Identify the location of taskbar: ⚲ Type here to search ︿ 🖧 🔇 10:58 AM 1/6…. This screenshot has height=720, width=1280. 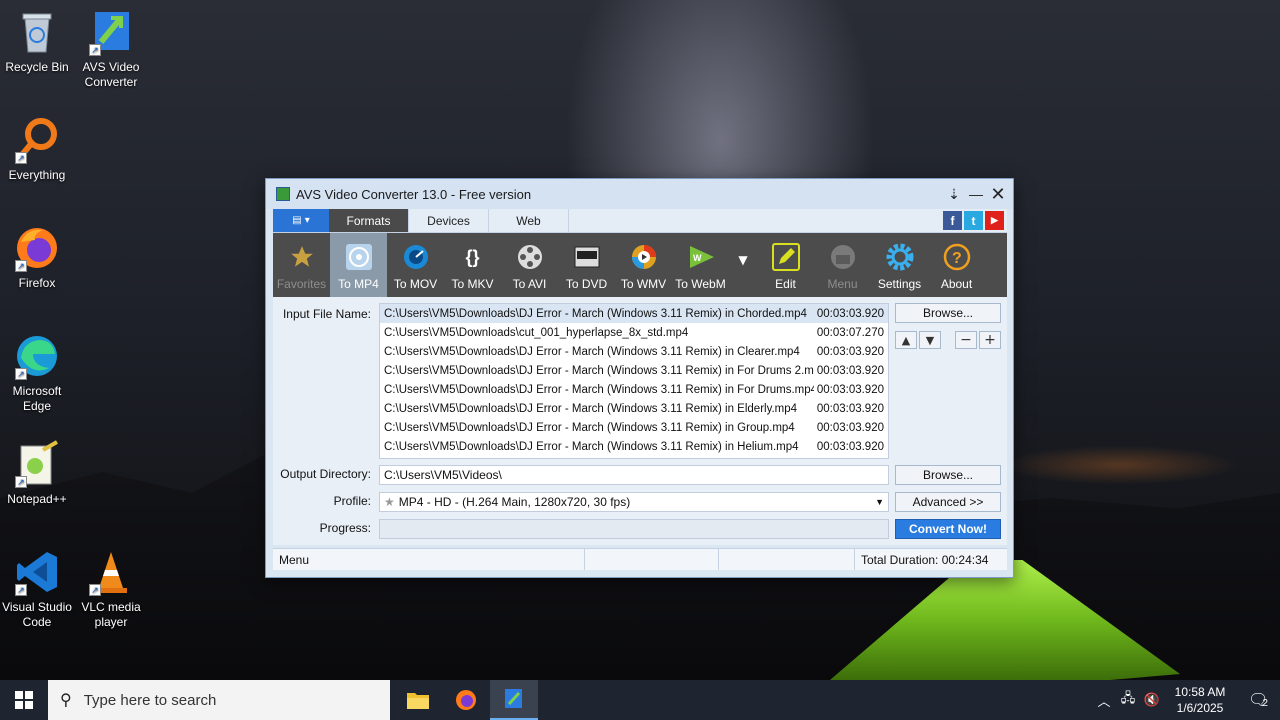
(640, 700).